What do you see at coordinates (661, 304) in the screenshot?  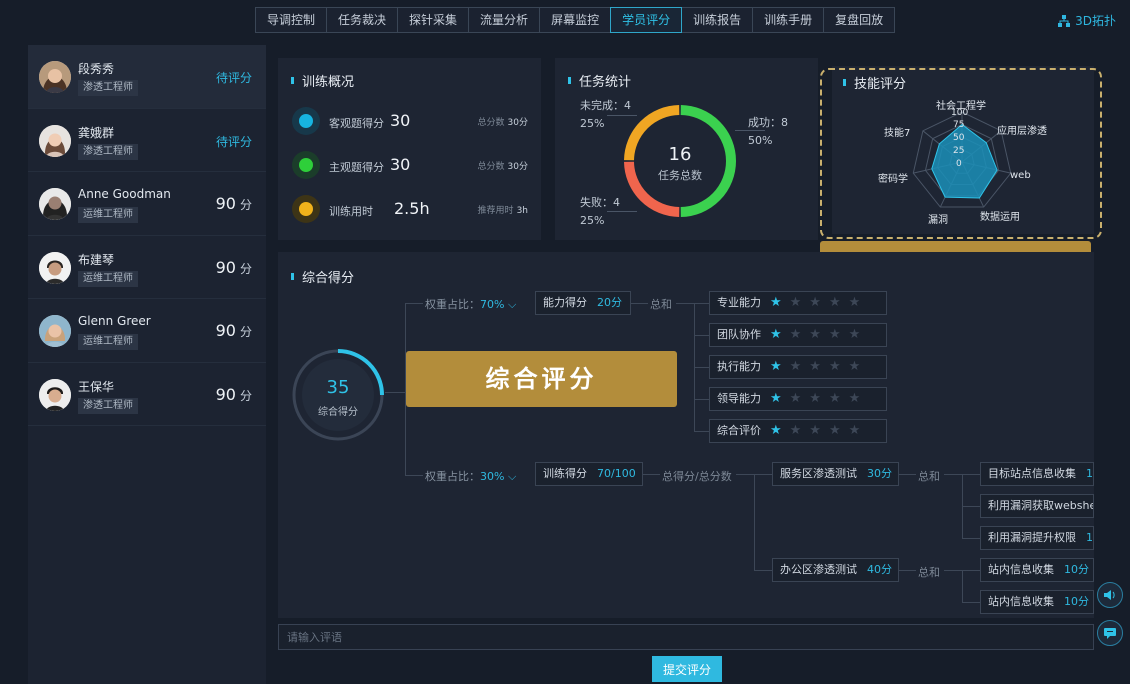 I see `ability-relation: 总和` at bounding box center [661, 304].